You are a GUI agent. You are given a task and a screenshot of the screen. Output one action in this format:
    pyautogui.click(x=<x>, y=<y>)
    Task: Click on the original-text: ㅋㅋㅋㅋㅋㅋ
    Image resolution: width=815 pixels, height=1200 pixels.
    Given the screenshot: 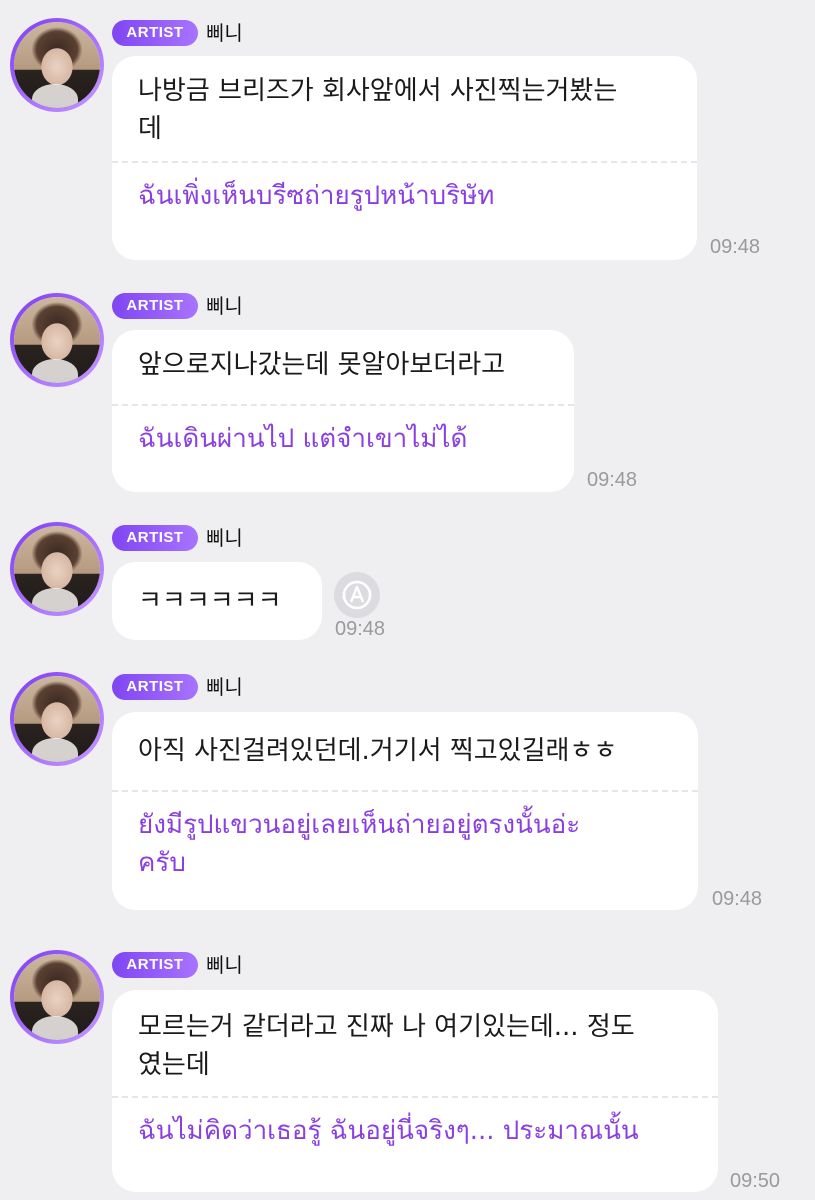 What is the action you would take?
    pyautogui.click(x=210, y=601)
    